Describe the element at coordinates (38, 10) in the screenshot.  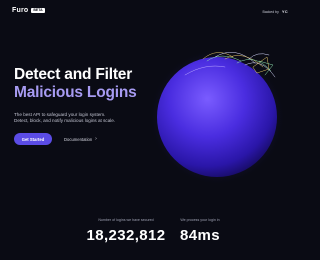
I see `beta-badge: BETA` at that location.